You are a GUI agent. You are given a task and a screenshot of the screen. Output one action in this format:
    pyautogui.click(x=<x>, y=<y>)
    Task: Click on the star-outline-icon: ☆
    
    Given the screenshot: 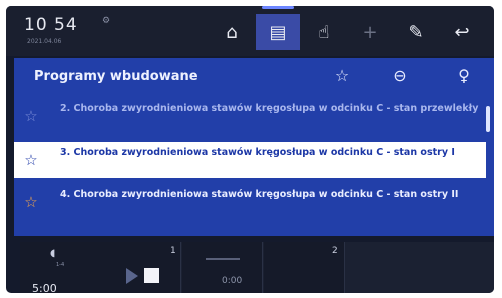 What is the action you would take?
    pyautogui.click(x=342, y=76)
    